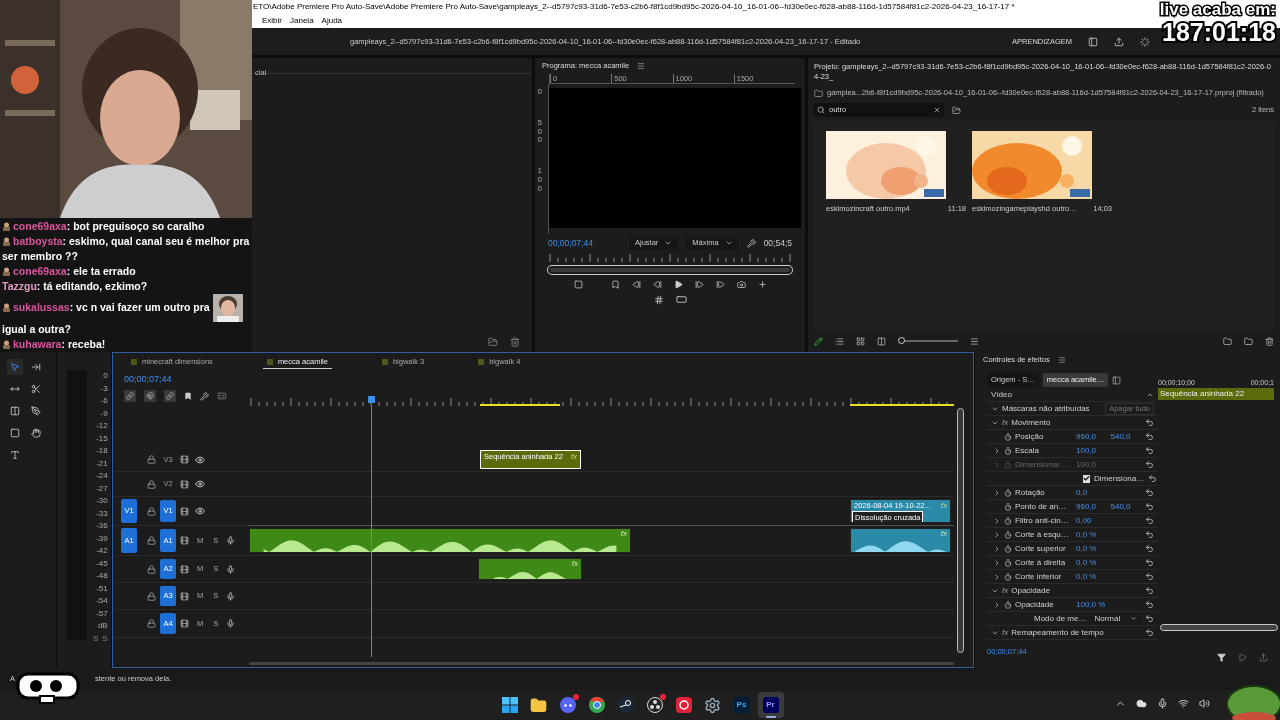  Describe the element at coordinates (654, 705) in the screenshot. I see `recorder-icon` at that location.